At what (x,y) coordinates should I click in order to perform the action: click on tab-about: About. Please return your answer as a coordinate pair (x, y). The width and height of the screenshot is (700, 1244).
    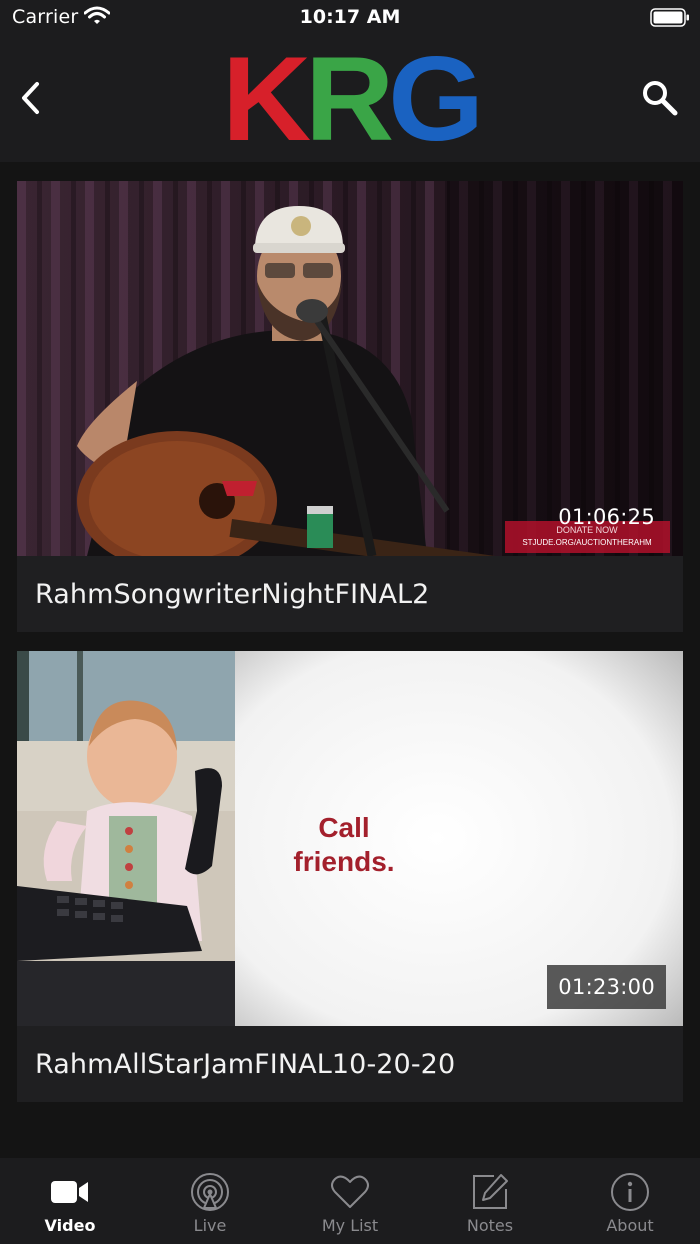
    Looking at the image, I should click on (630, 1201).